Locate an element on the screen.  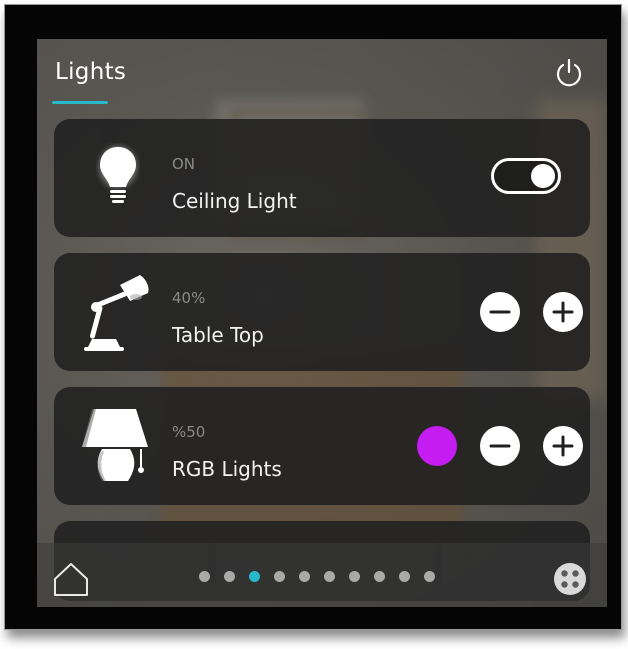
home-icon is located at coordinates (71, 579).